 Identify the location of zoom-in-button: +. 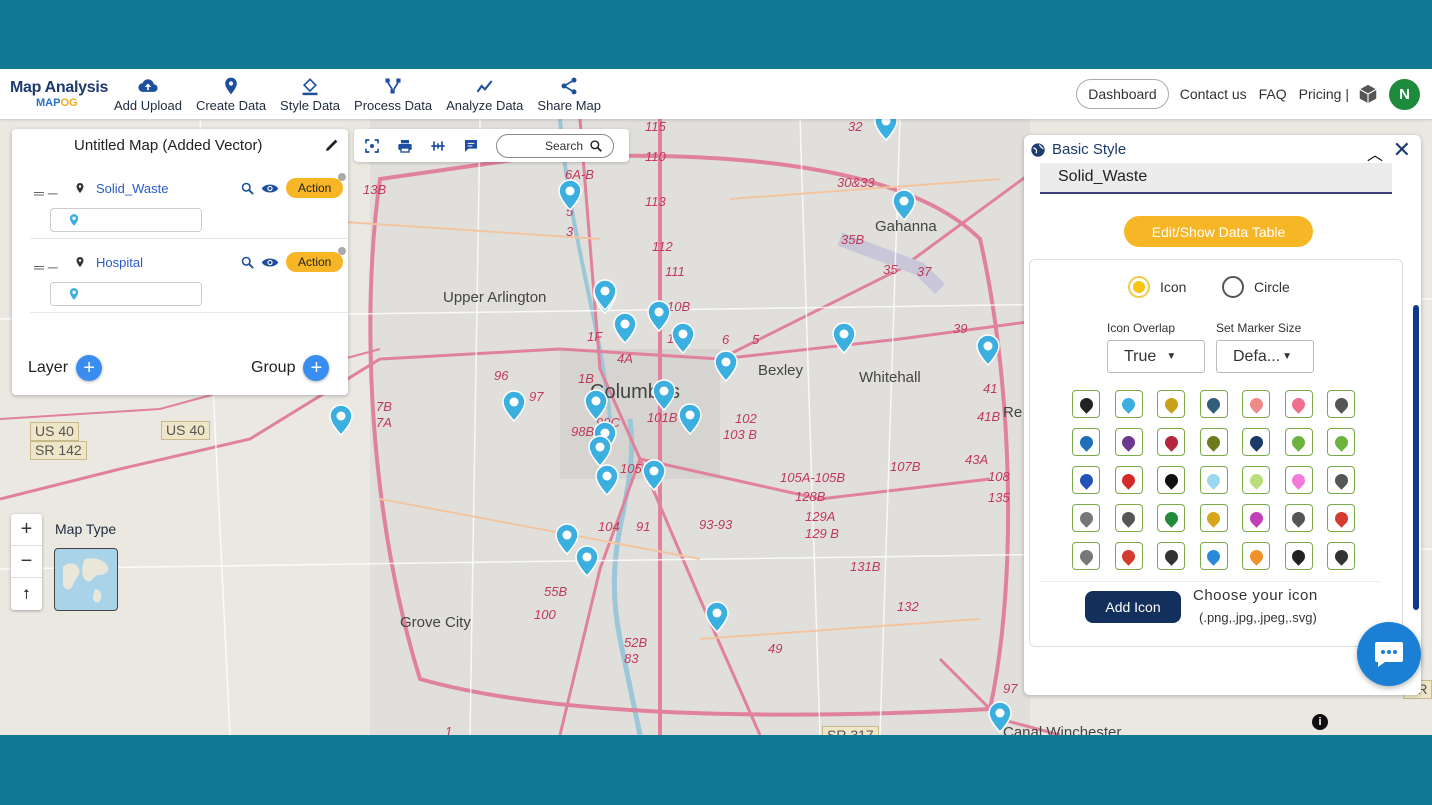
(26, 530).